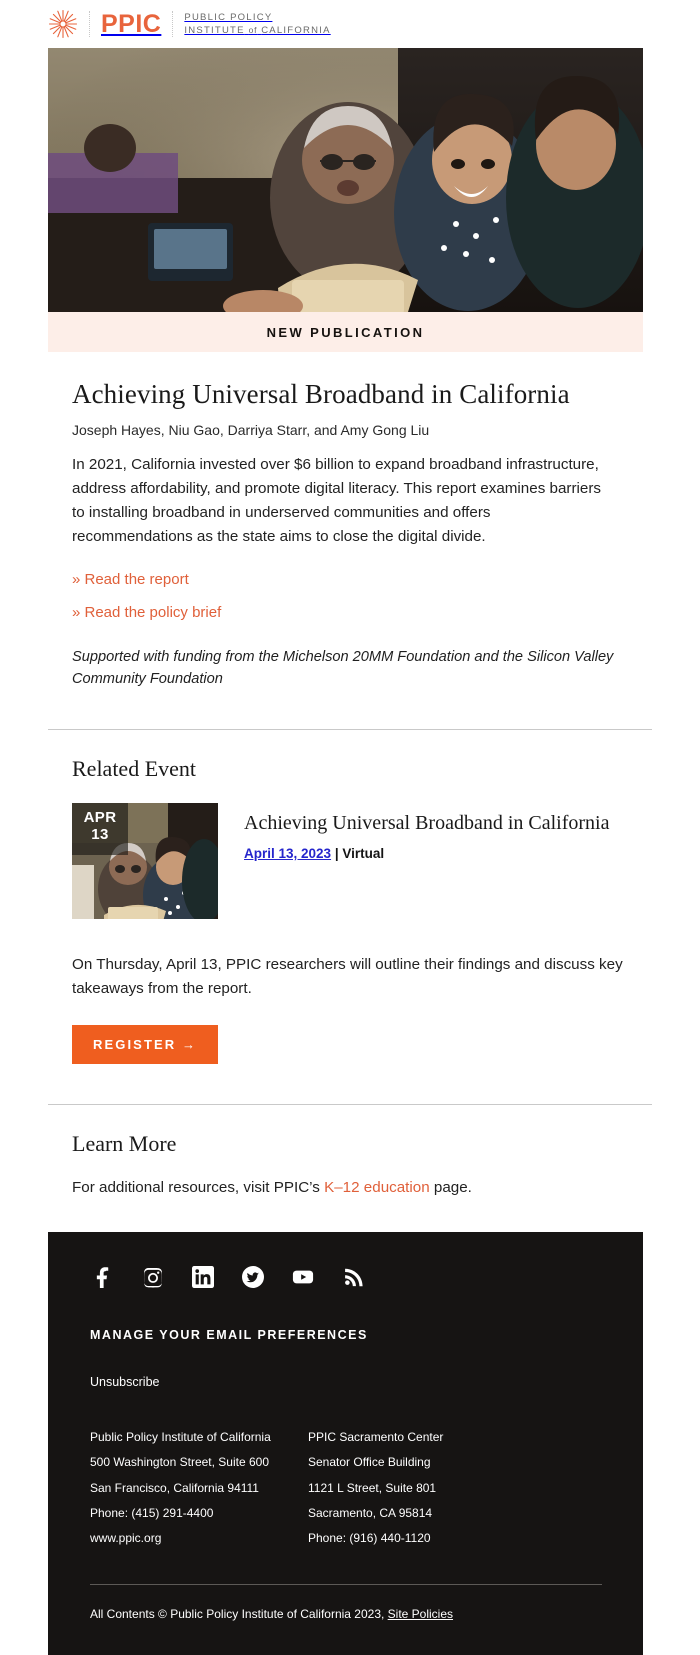 The height and width of the screenshot is (1655, 700). Describe the element at coordinates (198, 1188) in the screenshot. I see `learn-more-prefix: For additional resources, visit PPIC’s` at that location.